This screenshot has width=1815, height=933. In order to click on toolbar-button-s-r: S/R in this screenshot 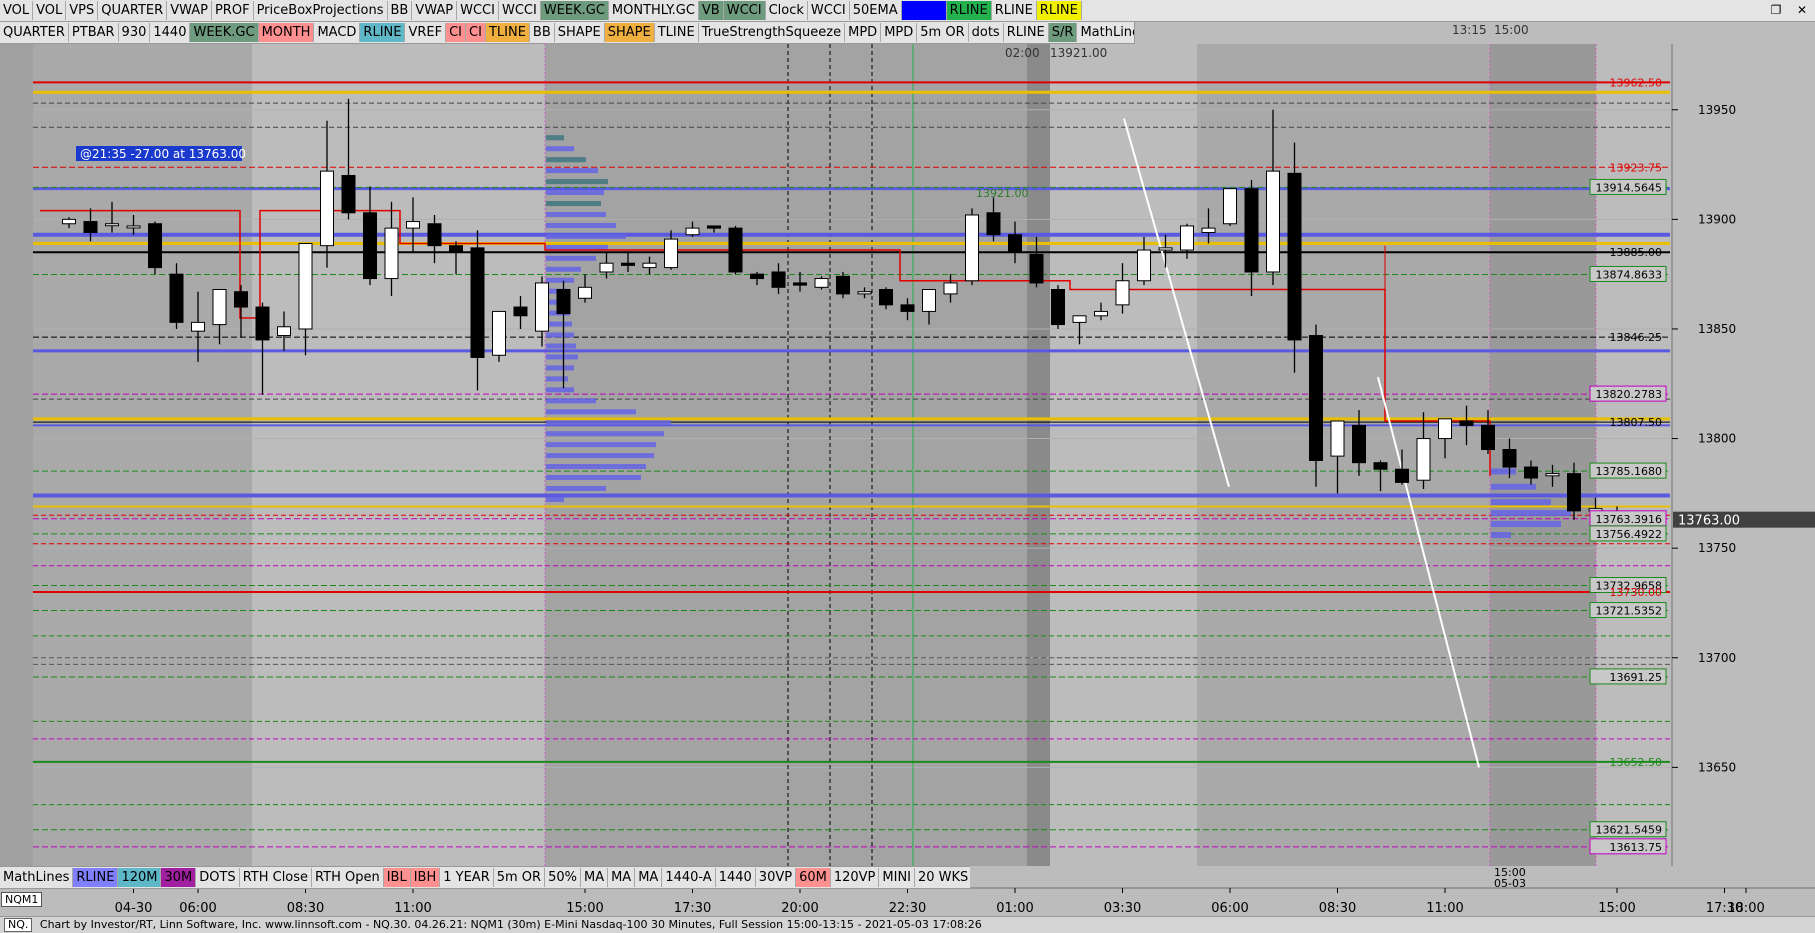, I will do `click(1063, 32)`.